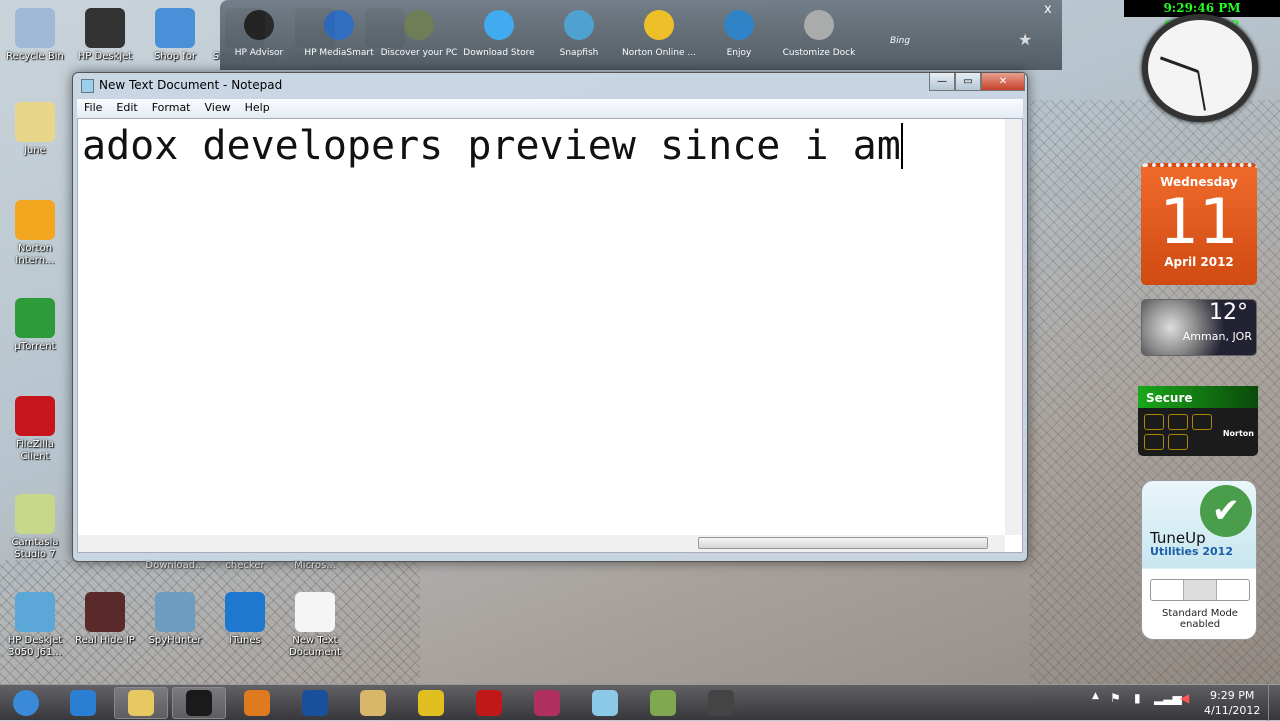 The width and height of the screenshot is (1280, 721). I want to click on menu-file: File, so click(93, 108).